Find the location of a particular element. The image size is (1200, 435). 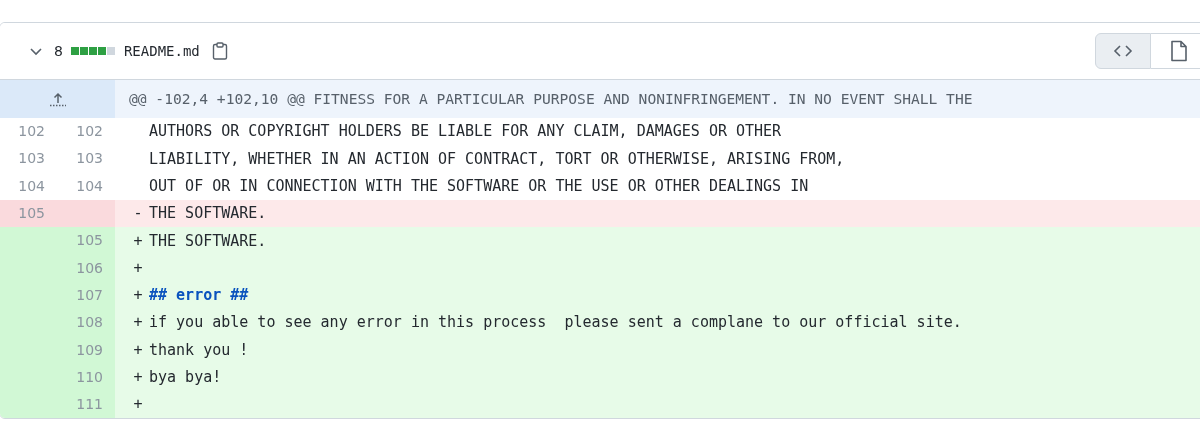

line-number: 108 is located at coordinates (89, 323).